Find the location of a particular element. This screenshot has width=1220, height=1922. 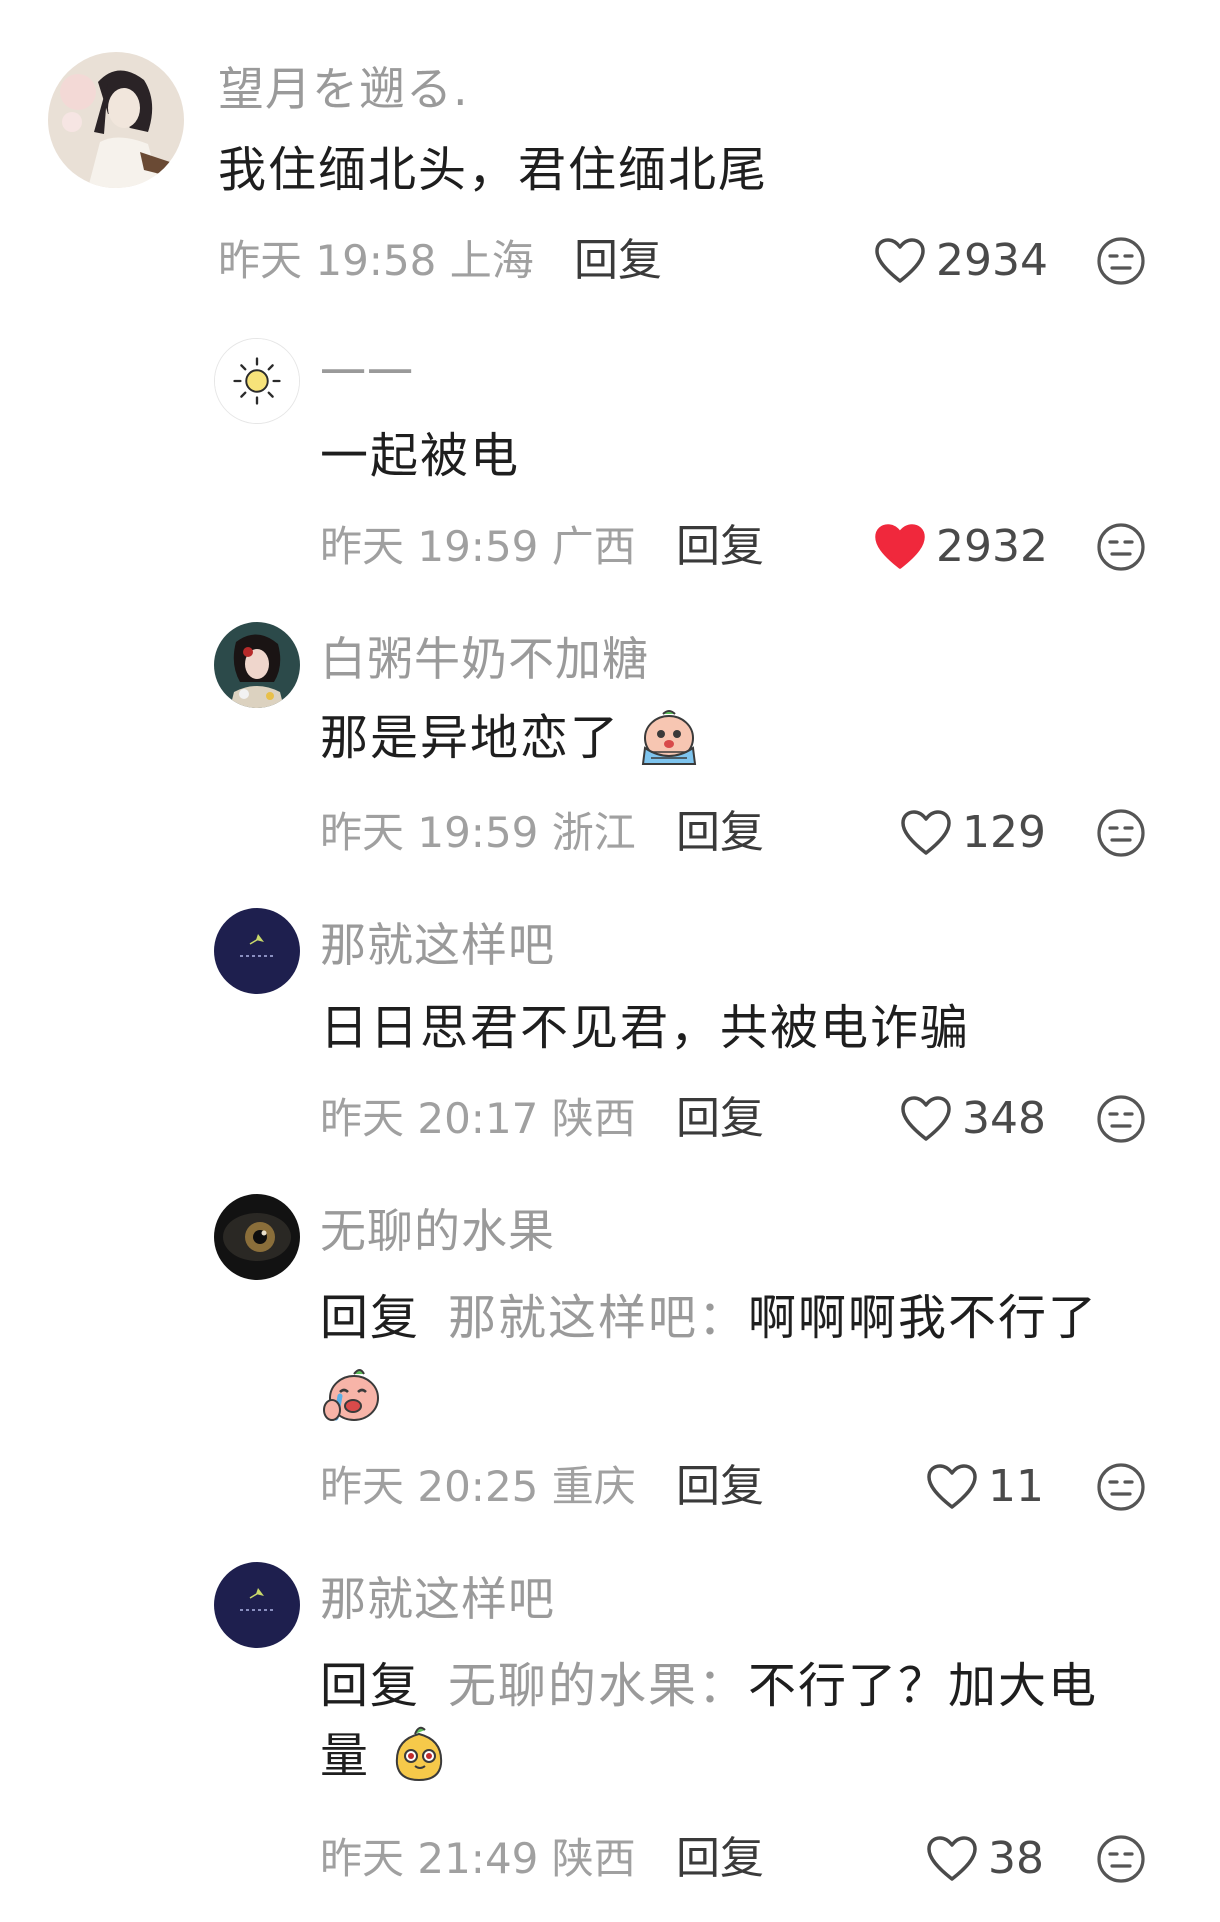

comment-text: 回复 无聊的水果：不行了？加大电 is located at coordinates (709, 1686).